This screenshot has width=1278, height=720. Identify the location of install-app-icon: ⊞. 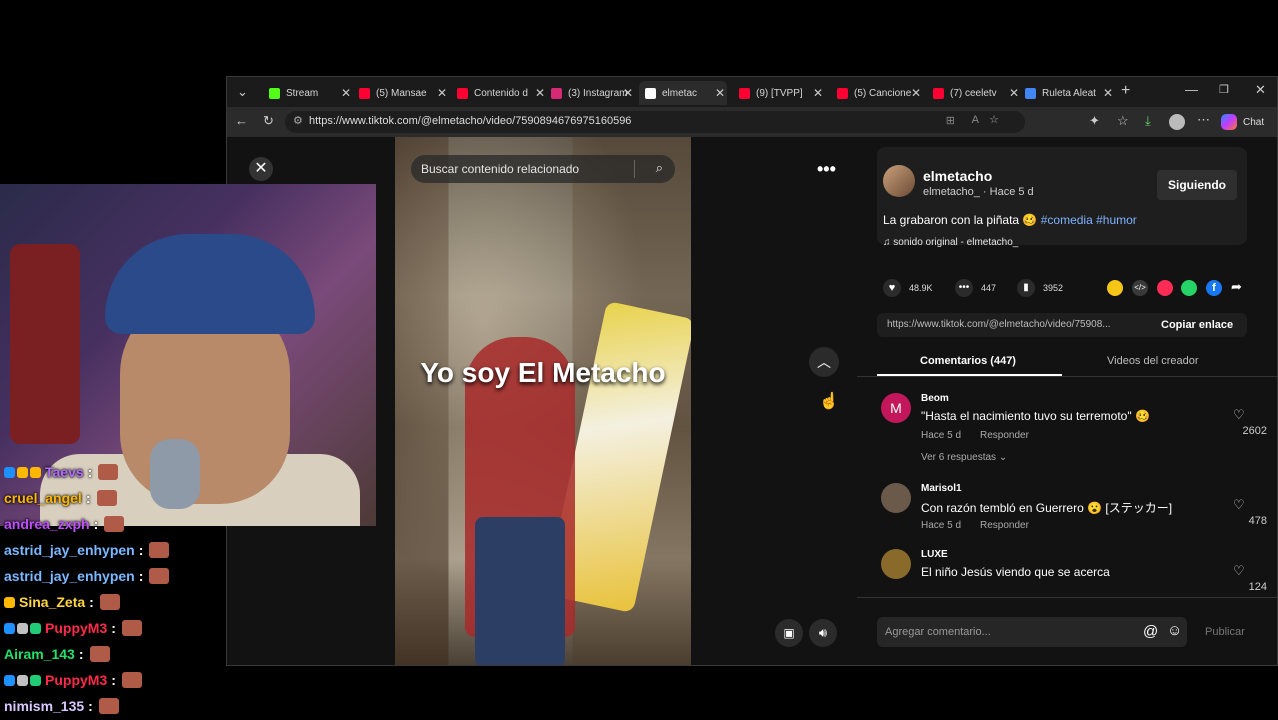
(950, 120).